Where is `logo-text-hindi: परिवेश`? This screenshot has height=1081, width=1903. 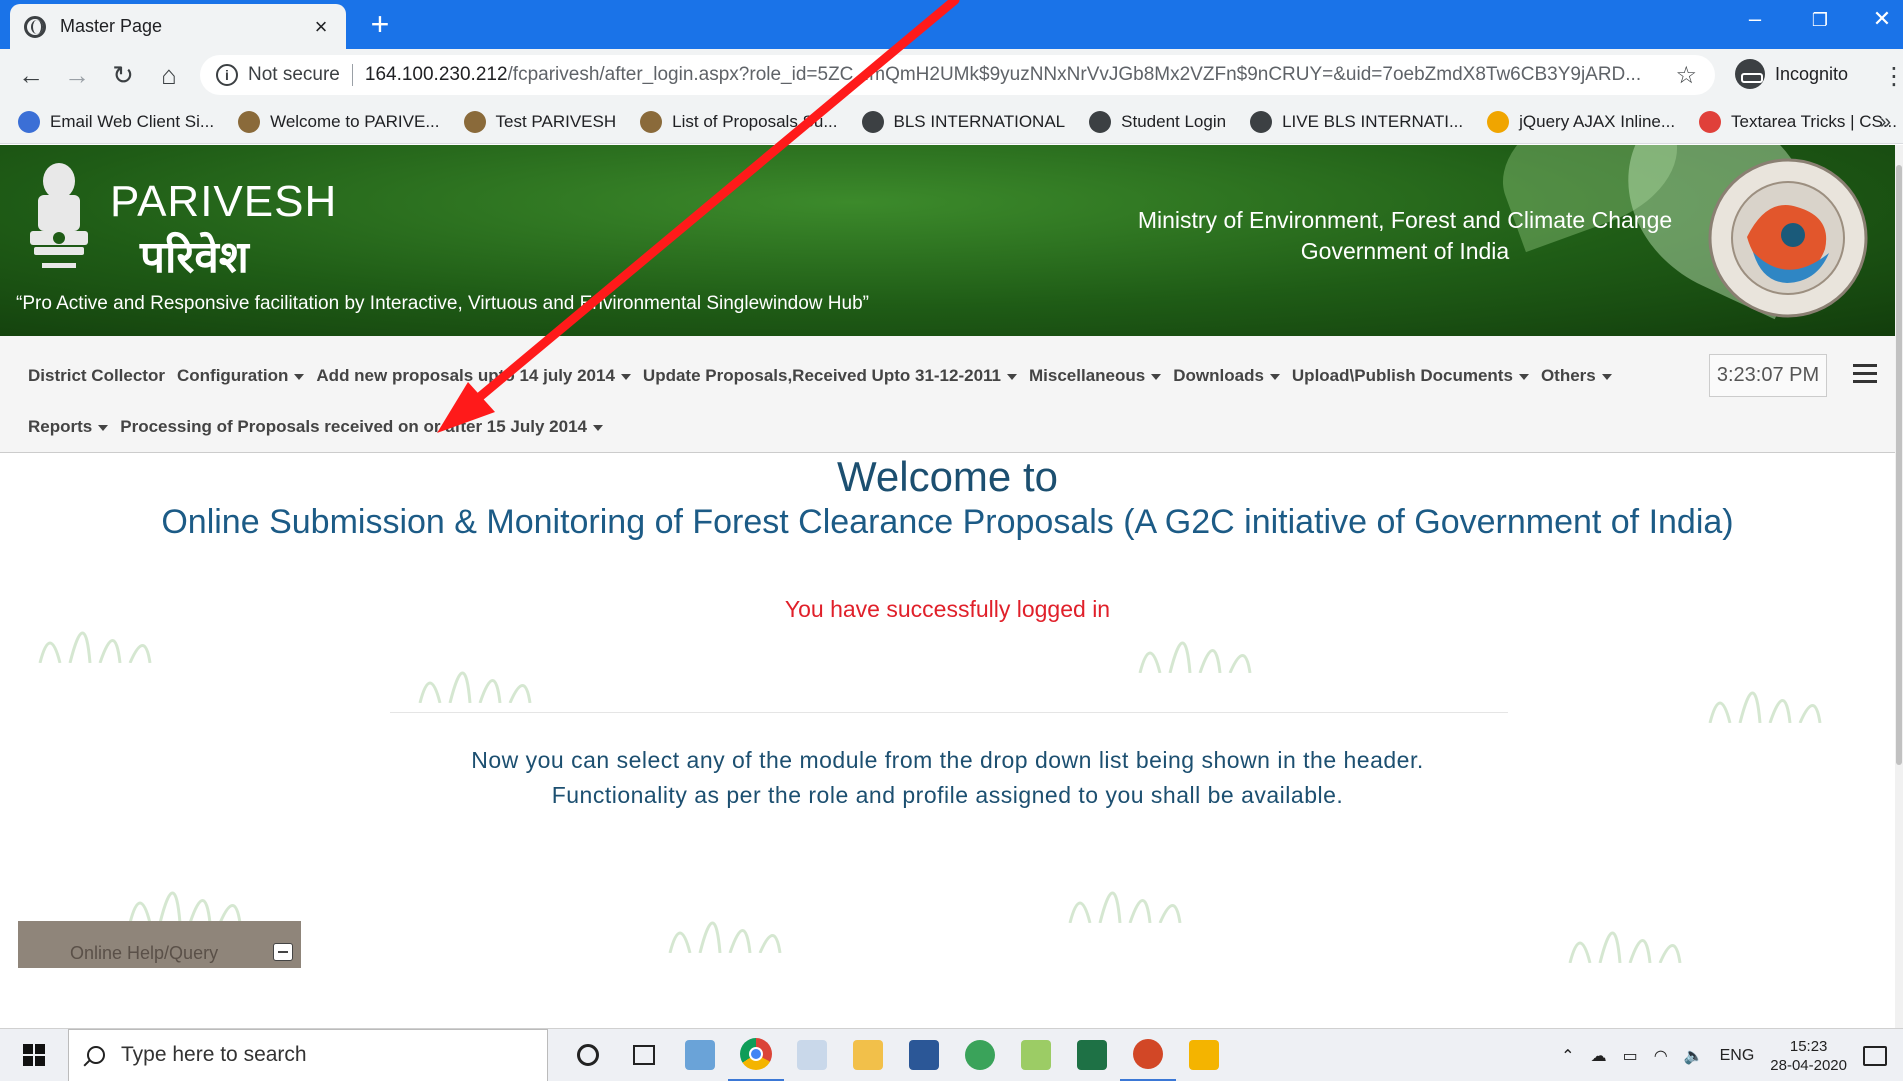
logo-text-hindi: परिवेश is located at coordinates (194, 257).